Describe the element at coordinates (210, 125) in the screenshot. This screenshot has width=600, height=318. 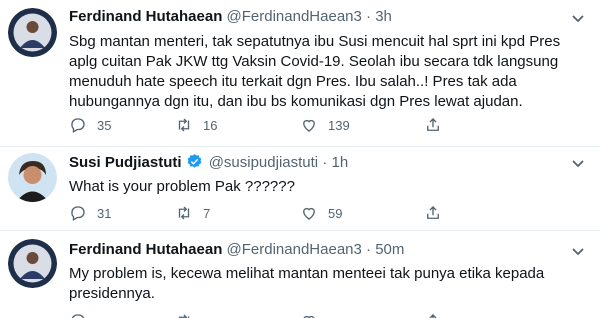
I see `retweet-count: 16` at that location.